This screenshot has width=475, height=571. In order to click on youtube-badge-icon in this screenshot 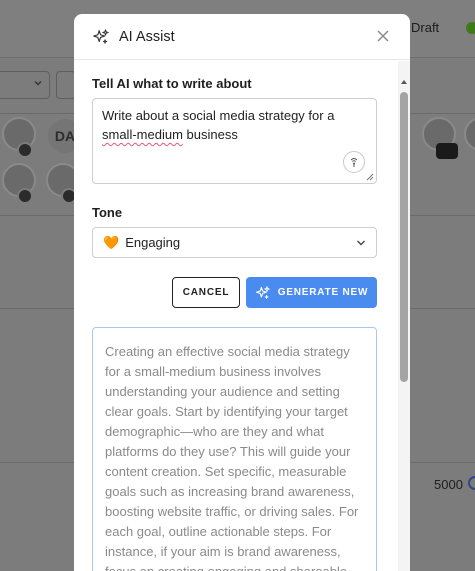, I will do `click(447, 151)`.